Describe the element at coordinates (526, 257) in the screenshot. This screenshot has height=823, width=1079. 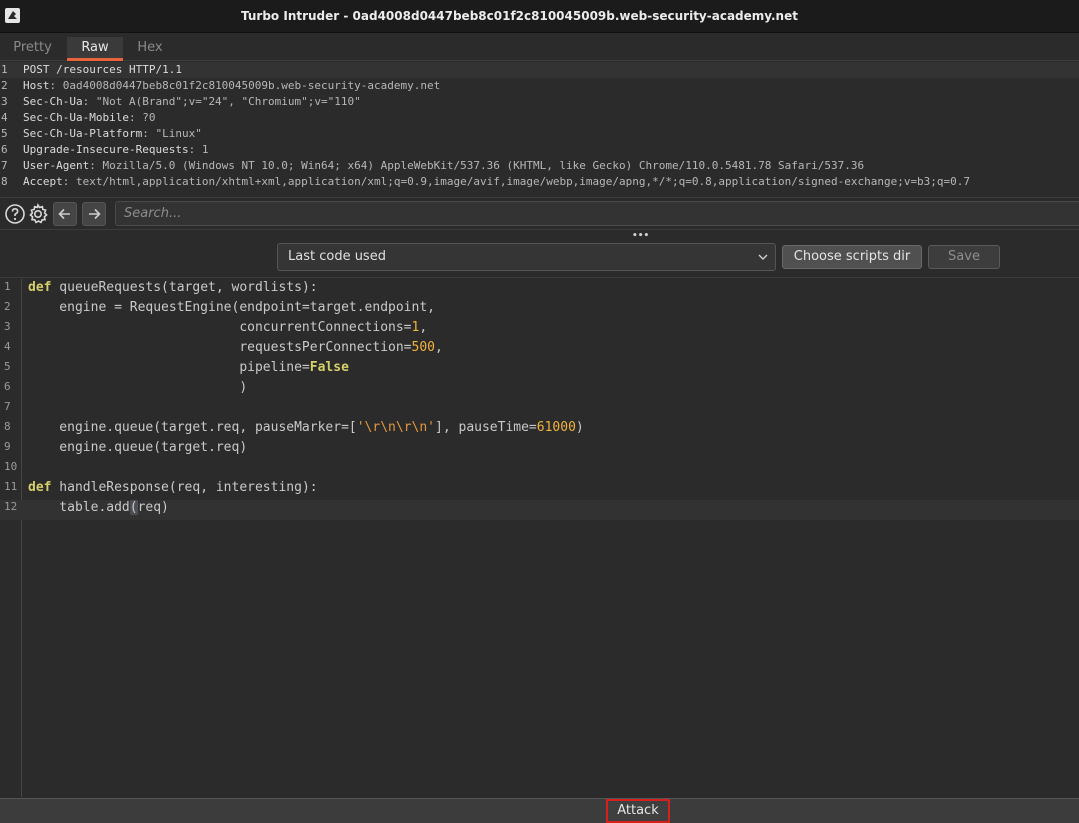
I see `script-select: Last code used` at that location.